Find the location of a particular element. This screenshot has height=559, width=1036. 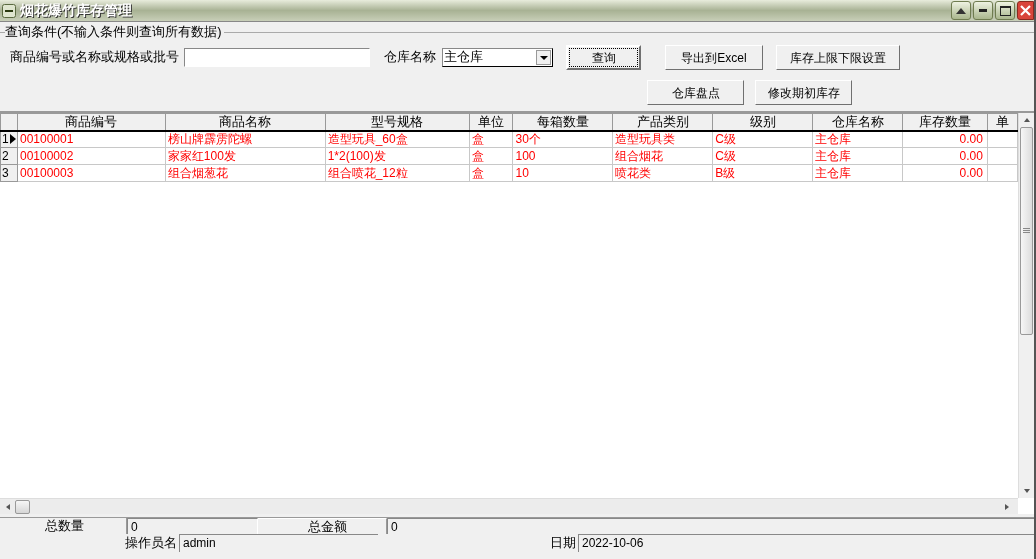

column-header: 仓库名称 is located at coordinates (857, 122).